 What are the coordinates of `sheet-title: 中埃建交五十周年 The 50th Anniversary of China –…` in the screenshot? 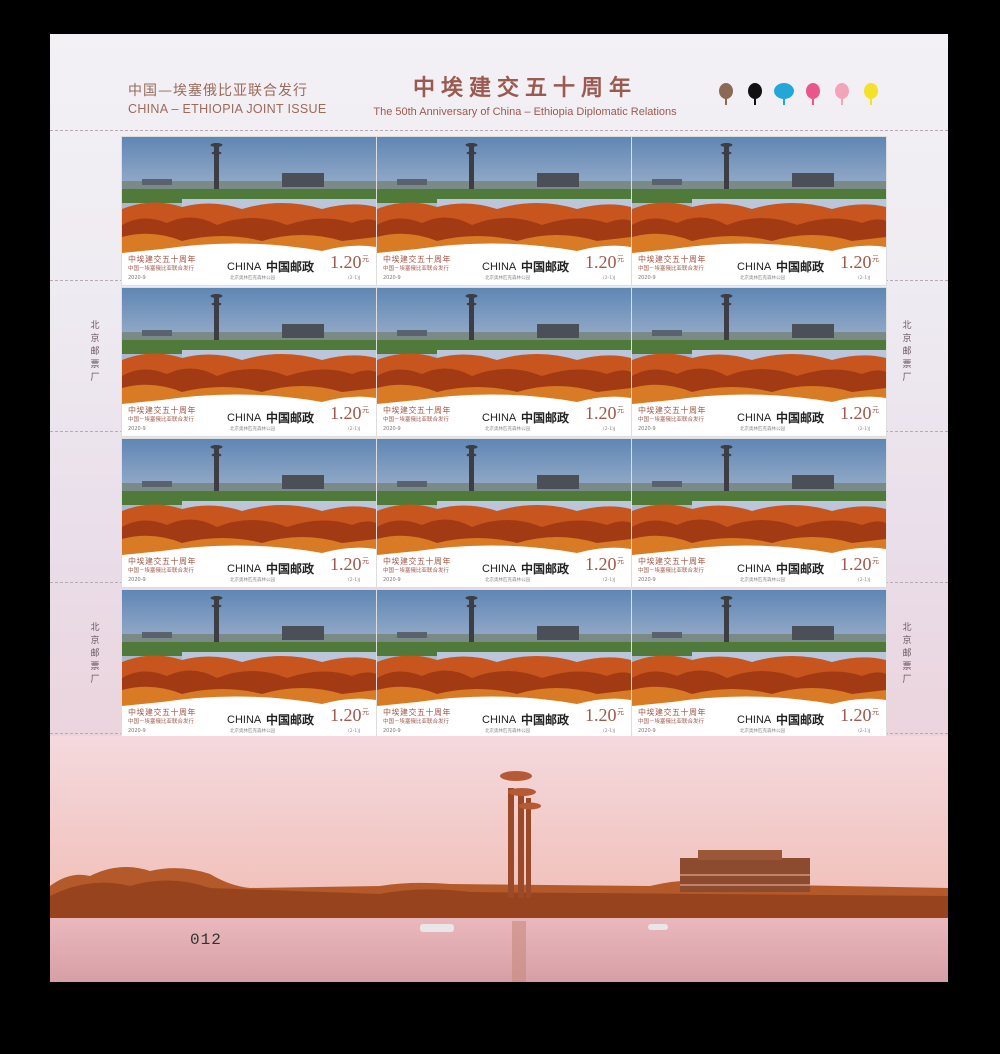 It's located at (525, 94).